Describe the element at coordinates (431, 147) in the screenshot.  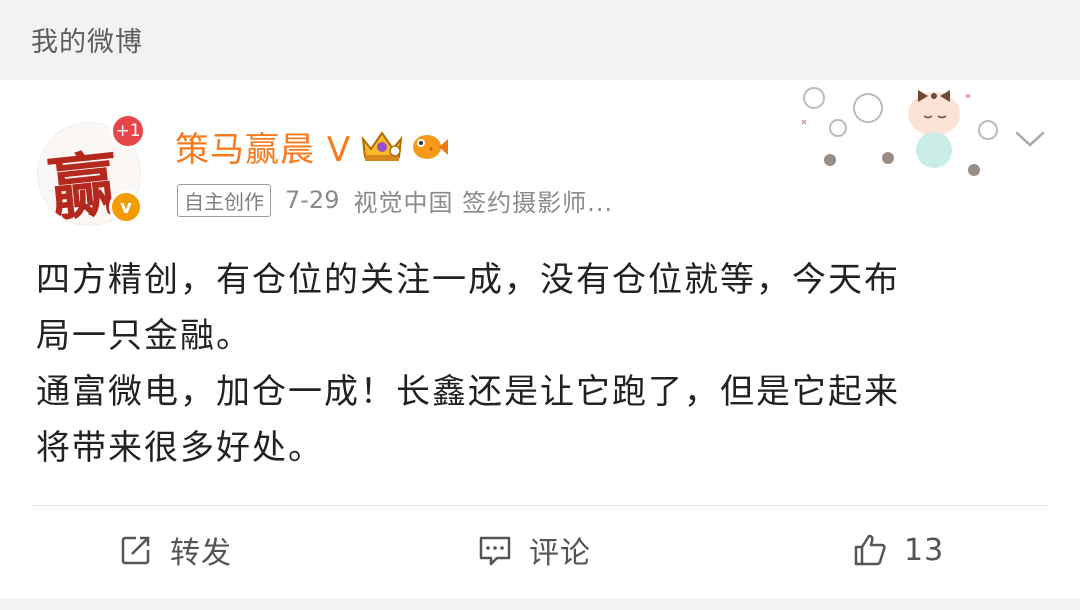
I see `pufferfish-icon` at that location.